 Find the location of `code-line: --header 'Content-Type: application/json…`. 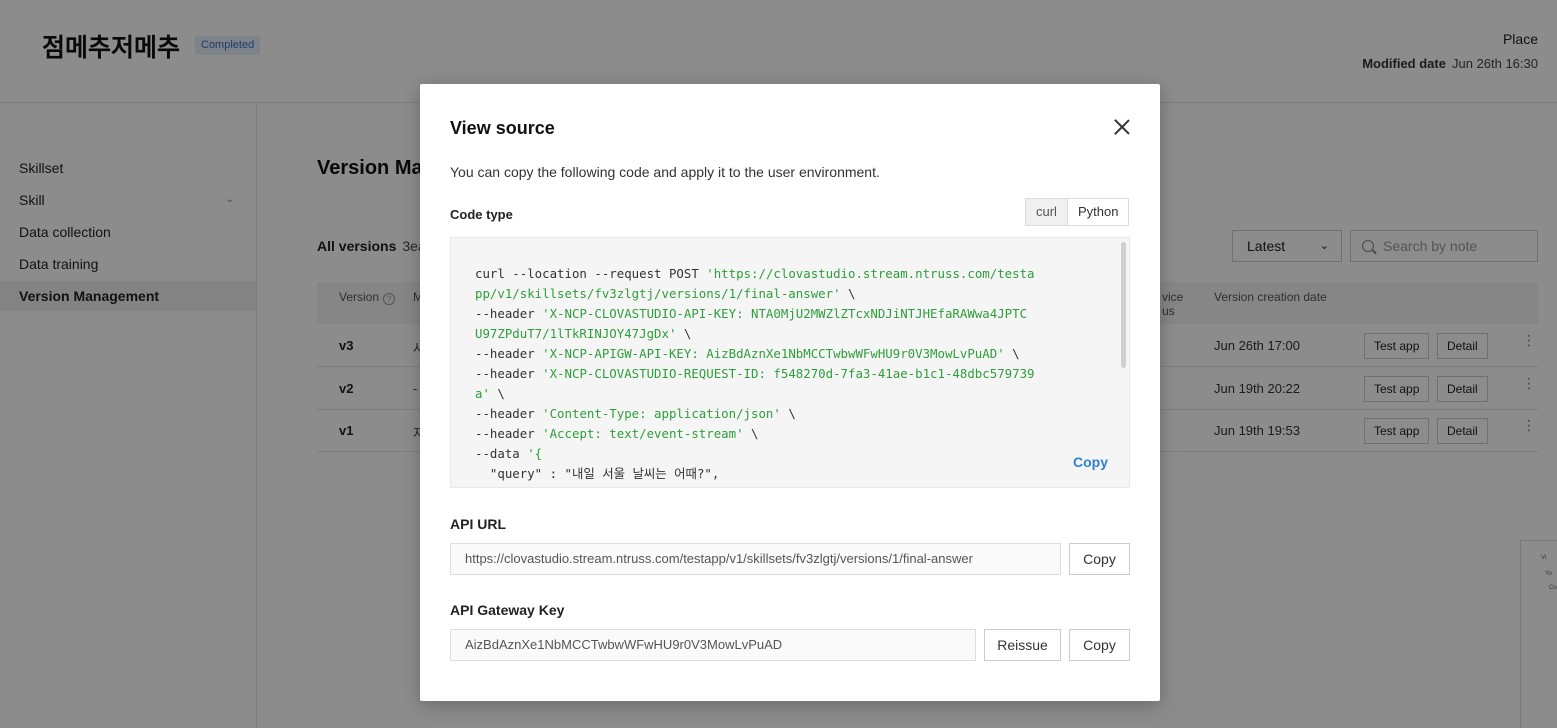

code-line: --header 'Content-Type: application/json… is located at coordinates (635, 413).